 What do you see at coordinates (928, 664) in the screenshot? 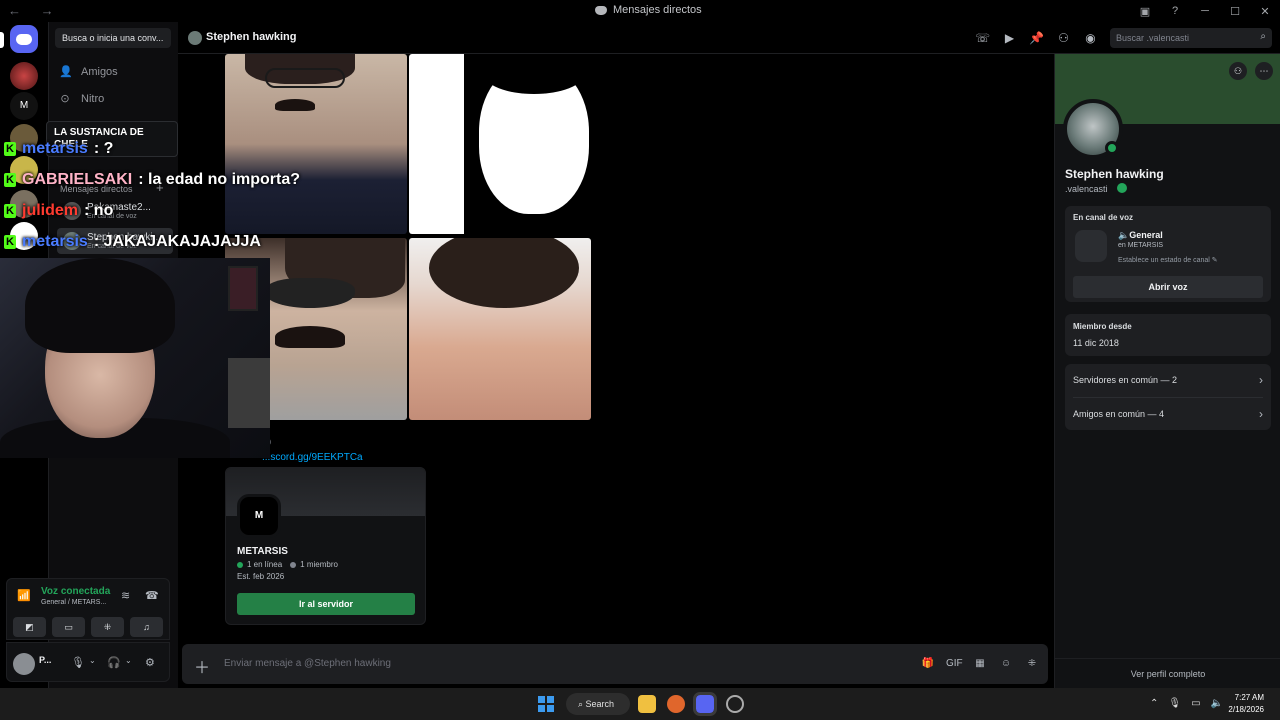
I see `gift-icon: 🎁` at bounding box center [928, 664].